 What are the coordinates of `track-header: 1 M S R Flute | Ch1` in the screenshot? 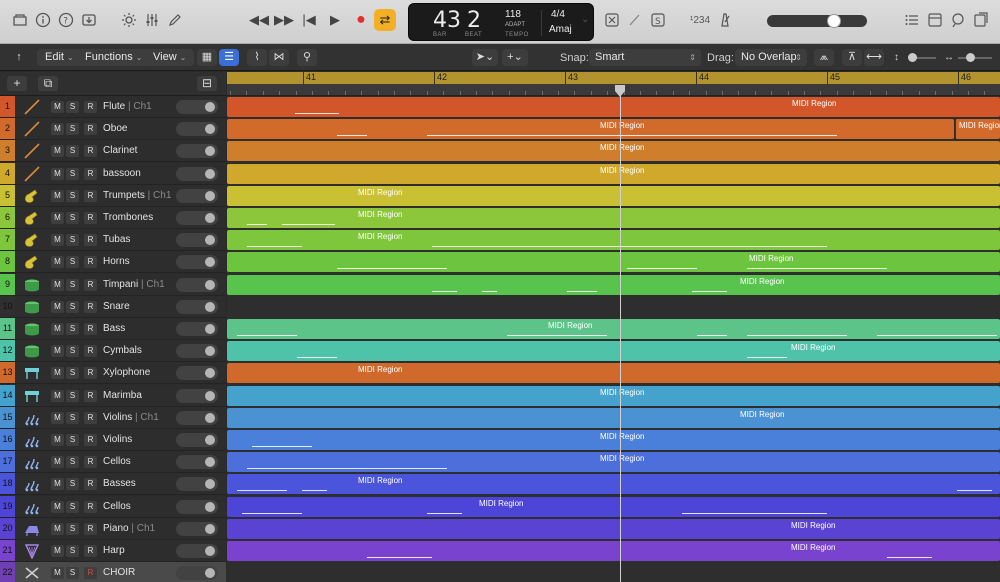 It's located at (113, 107).